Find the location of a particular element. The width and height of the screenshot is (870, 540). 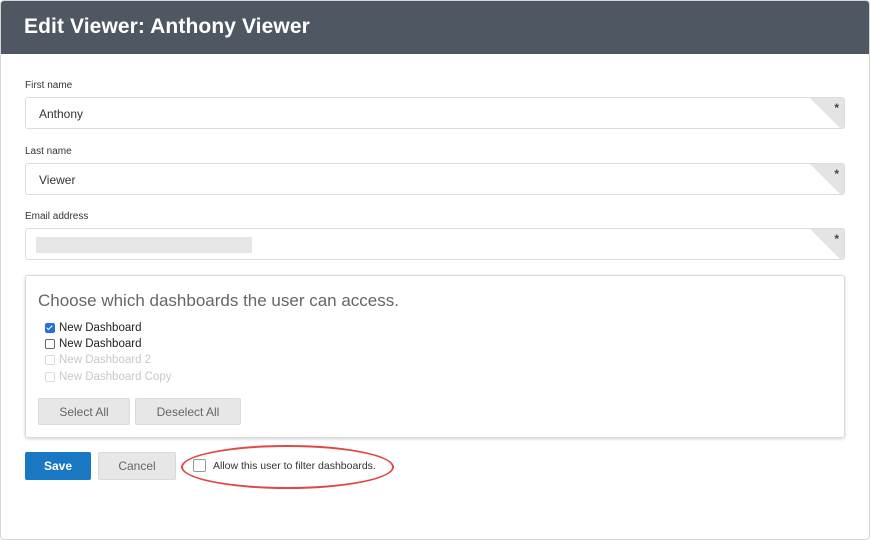

email-field: * is located at coordinates (435, 244).